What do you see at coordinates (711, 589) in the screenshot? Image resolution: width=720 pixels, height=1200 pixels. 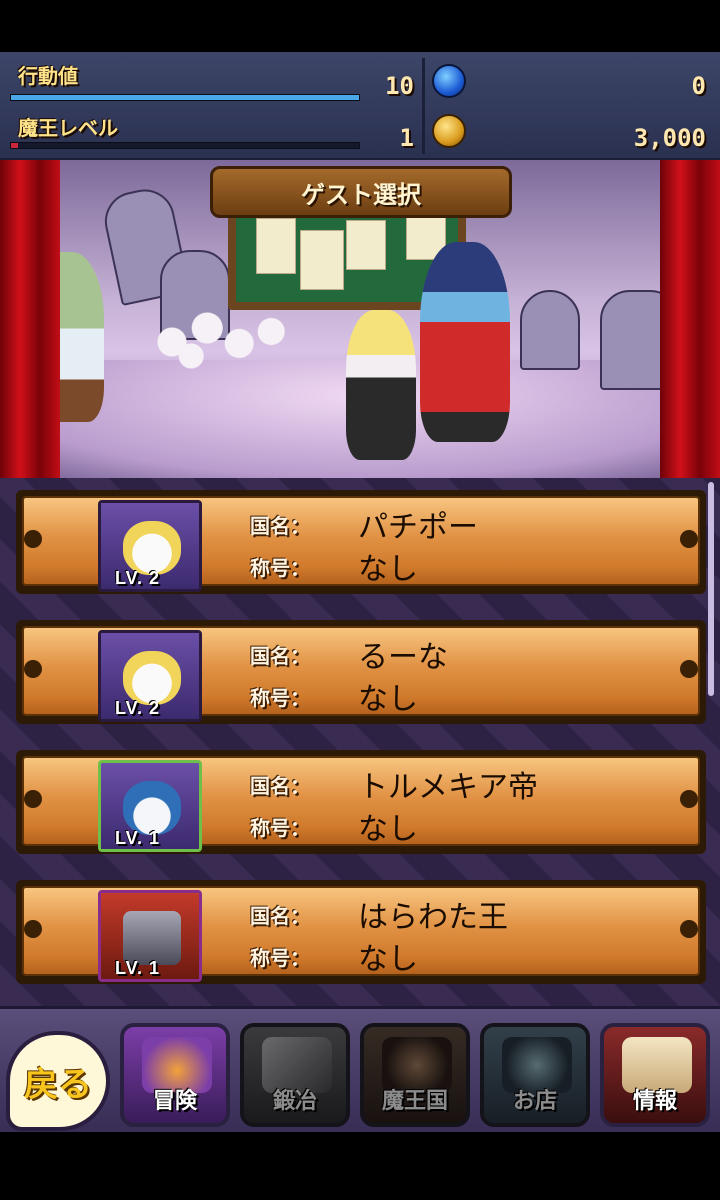 I see `list-scrollbar` at bounding box center [711, 589].